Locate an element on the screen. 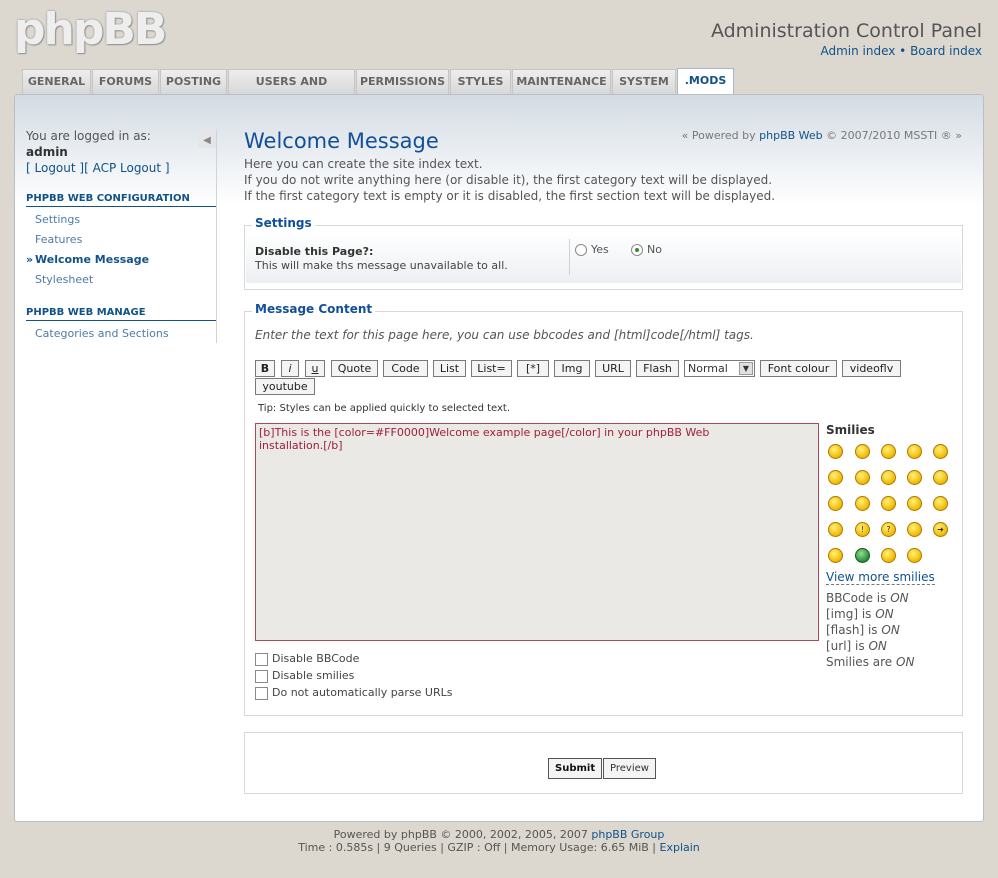 The height and width of the screenshot is (878, 998). img-button: Img is located at coordinates (572, 368).